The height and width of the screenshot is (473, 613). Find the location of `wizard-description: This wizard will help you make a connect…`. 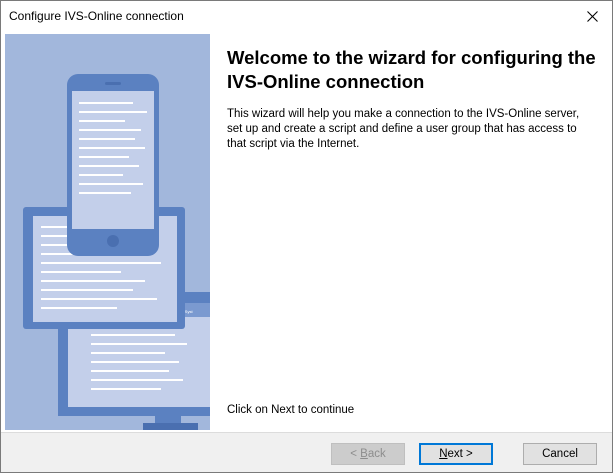

wizard-description: This wizard will help you make a connect… is located at coordinates (403, 129).